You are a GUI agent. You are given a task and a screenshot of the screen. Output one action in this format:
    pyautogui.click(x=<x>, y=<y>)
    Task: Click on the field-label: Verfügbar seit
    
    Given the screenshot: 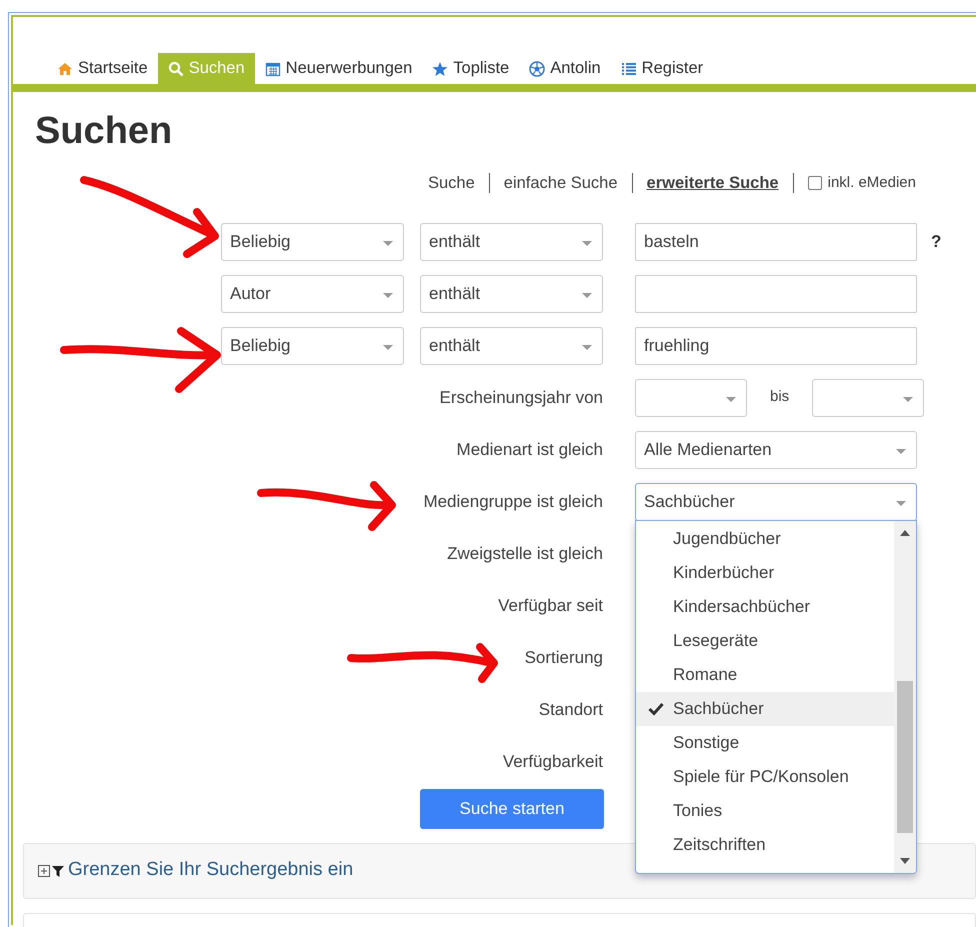 What is the action you would take?
    pyautogui.click(x=550, y=605)
    